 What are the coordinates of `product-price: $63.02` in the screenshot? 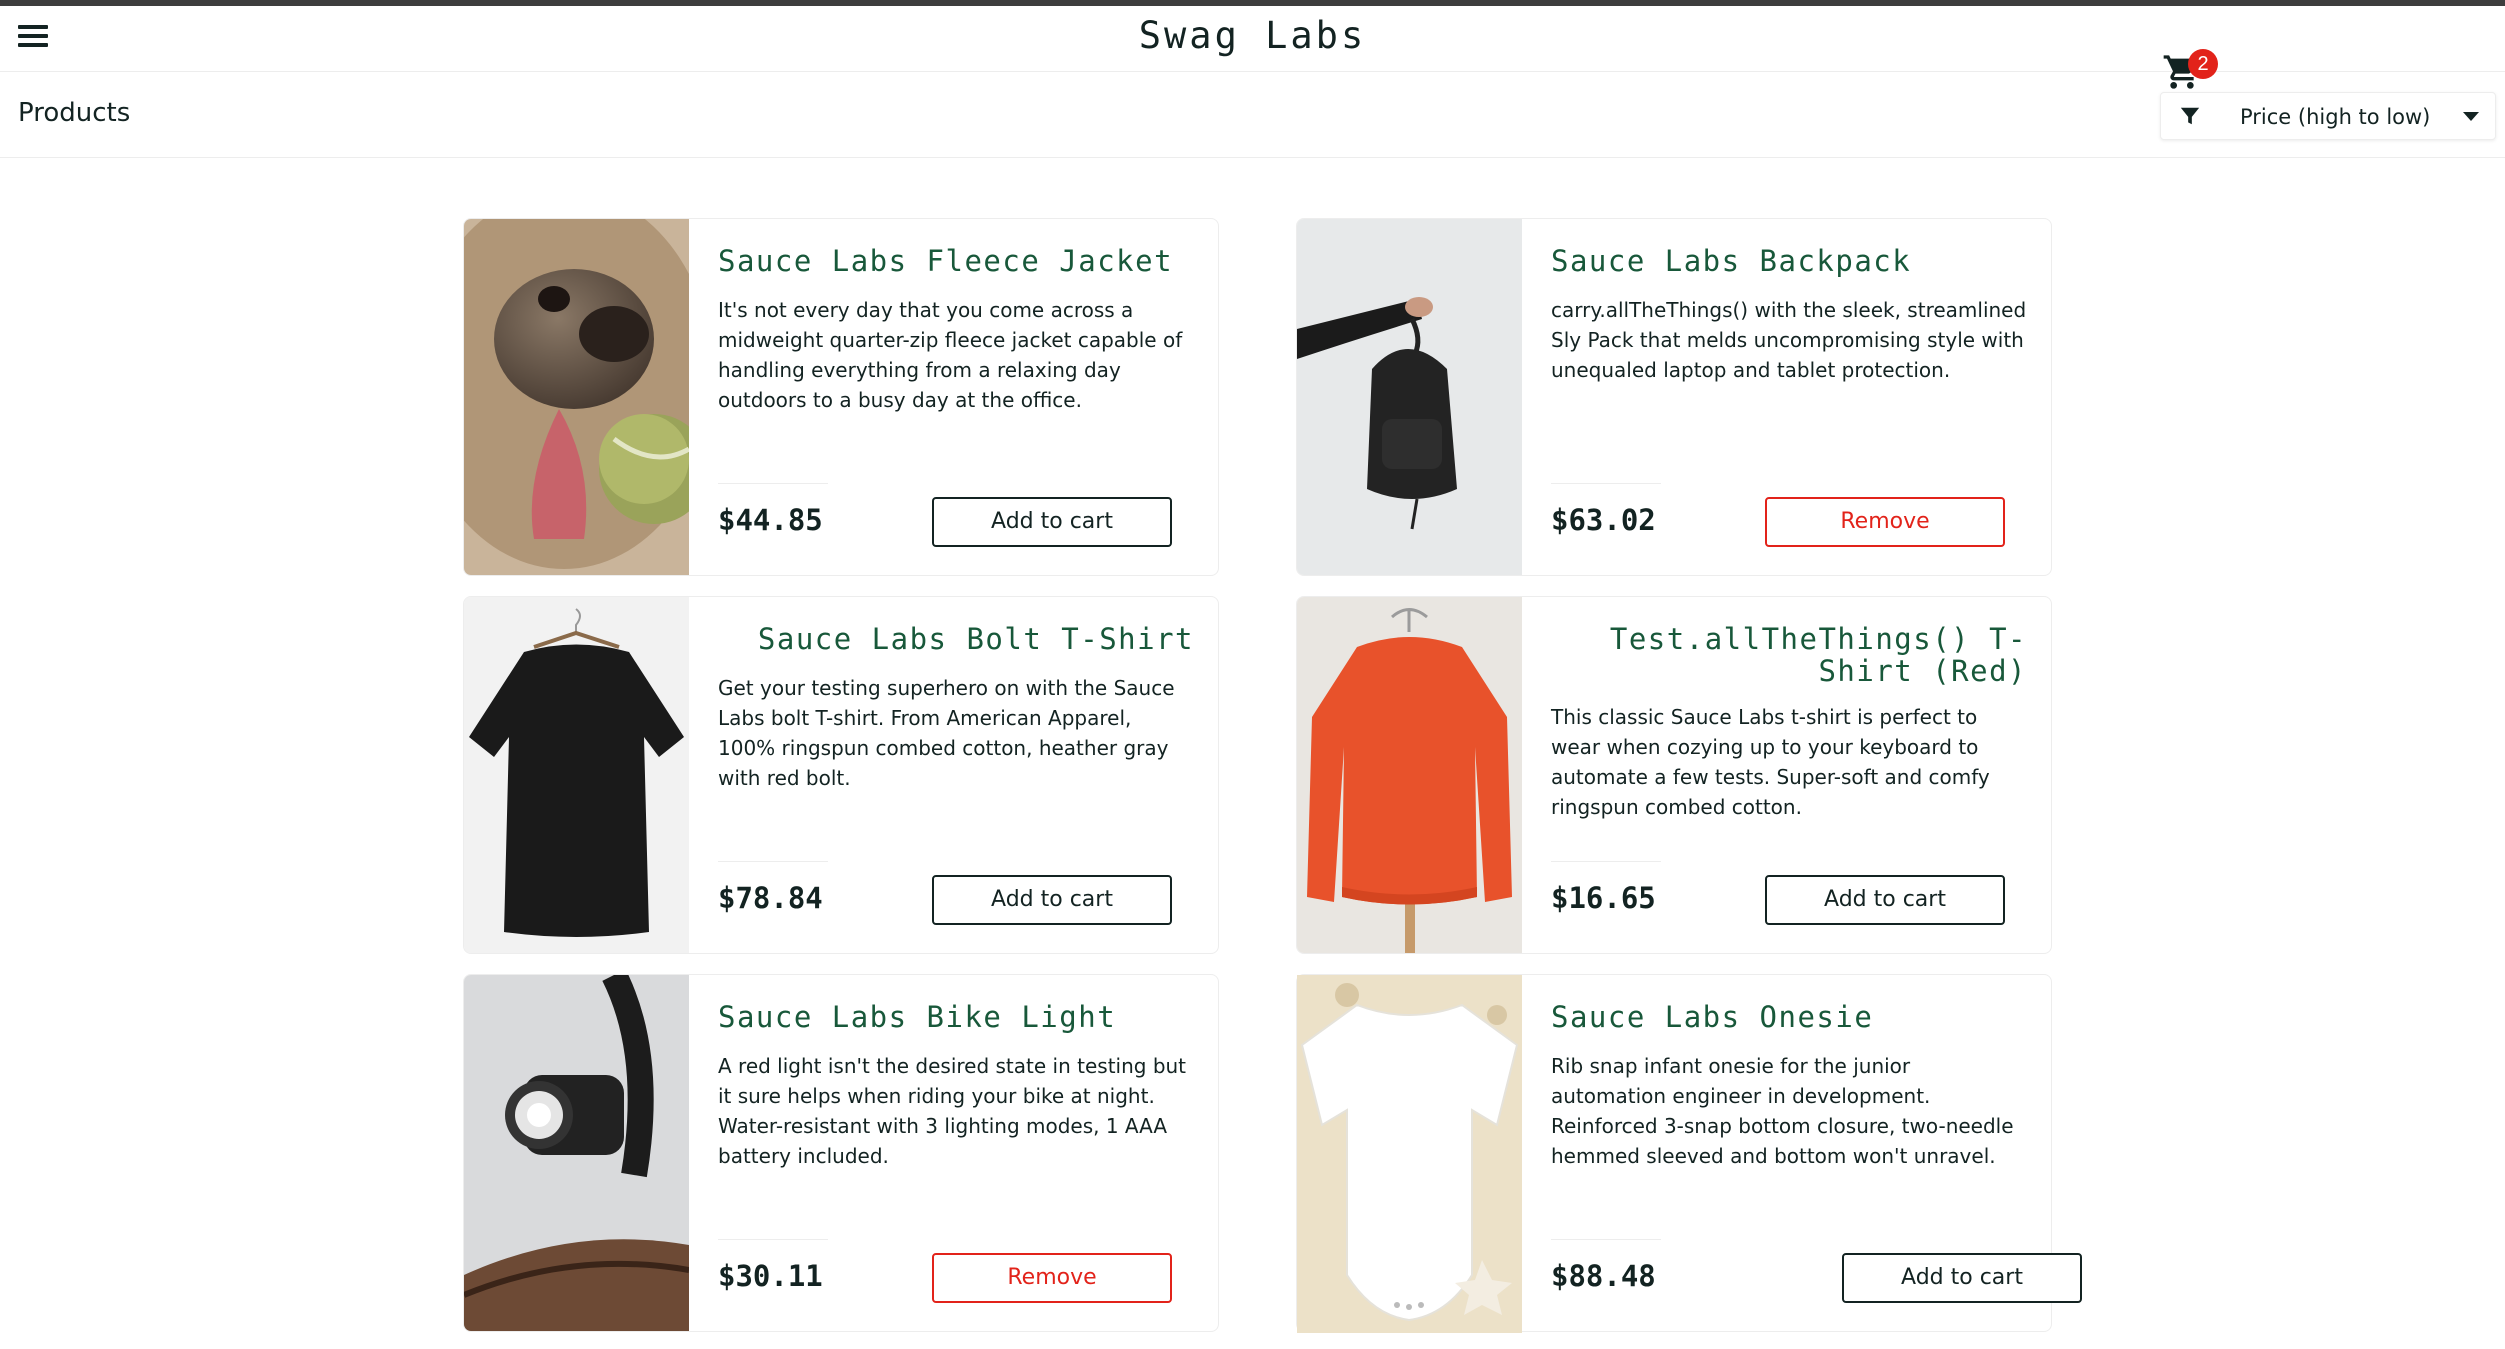 It's located at (1603, 520).